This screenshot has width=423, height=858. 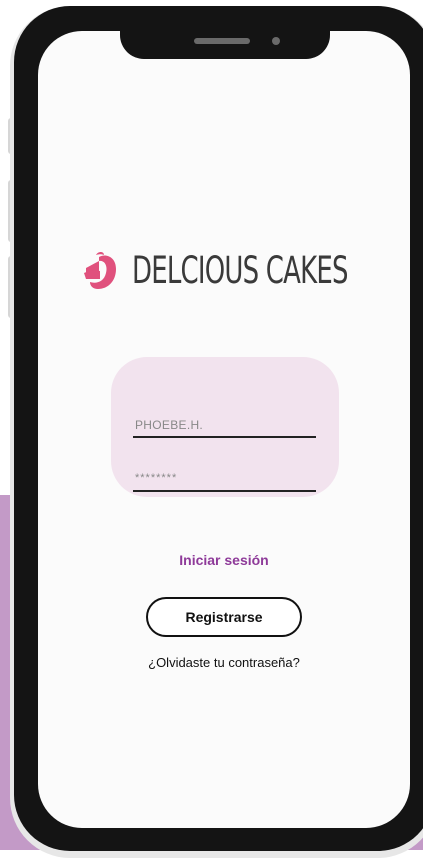 I want to click on password-value: ********, so click(x=156, y=478).